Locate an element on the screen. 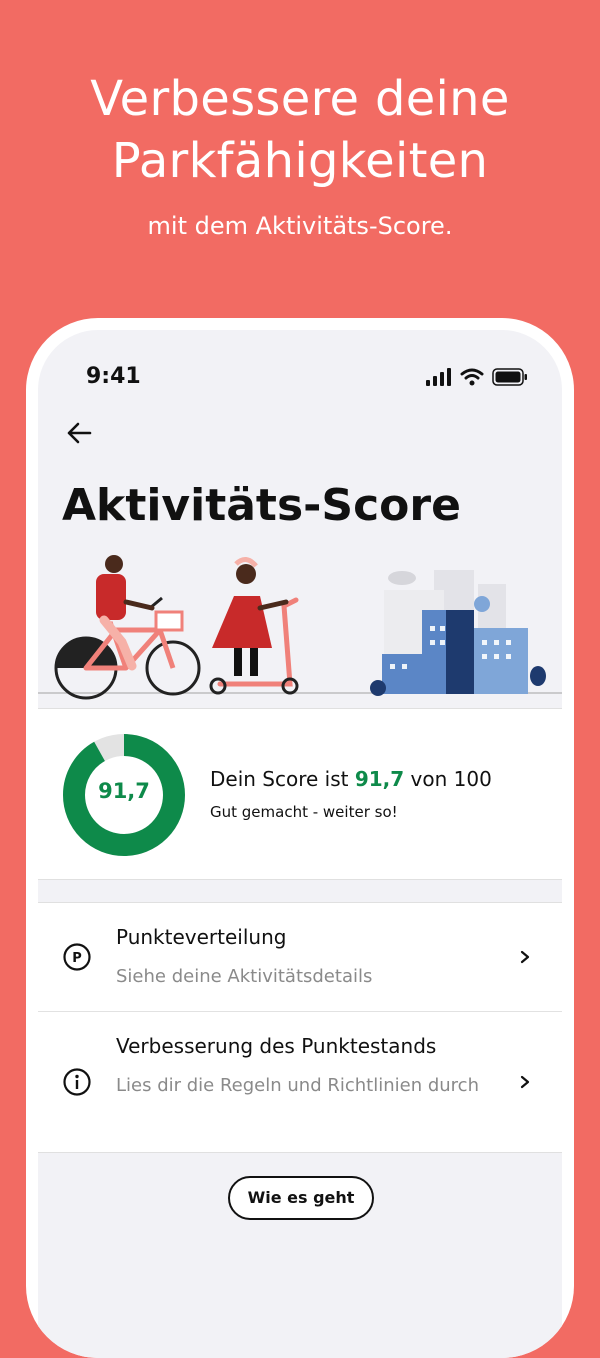 This screenshot has width=600, height=1358. arrow-left-icon is located at coordinates (79, 433).